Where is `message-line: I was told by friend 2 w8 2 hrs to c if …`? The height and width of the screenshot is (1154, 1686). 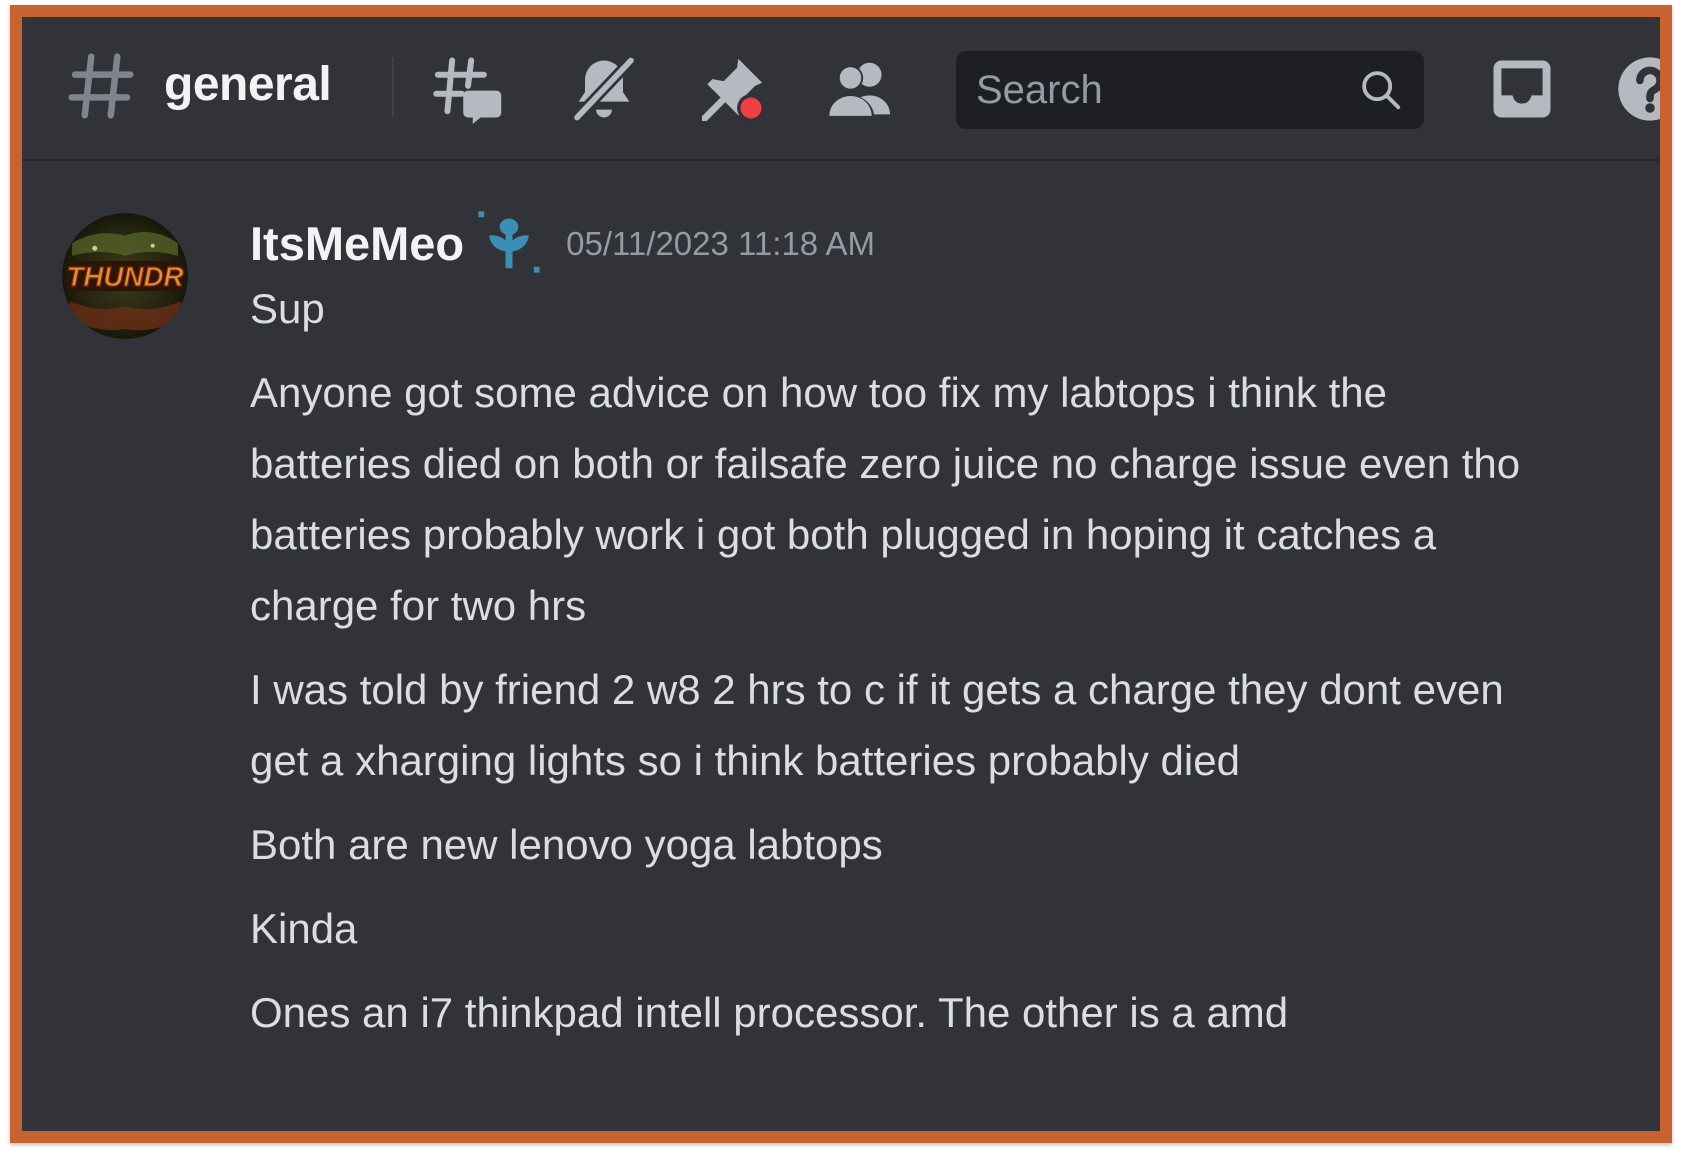
message-line: I was told by friend 2 w8 2 hrs to c if … is located at coordinates (883, 725).